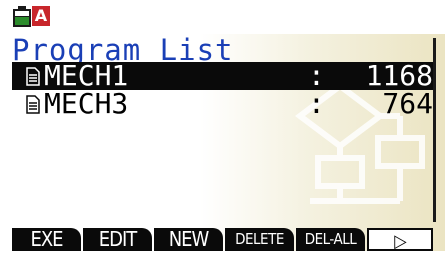 This screenshot has height=257, width=445. I want to click on bottom-margin, so click(222, 254).